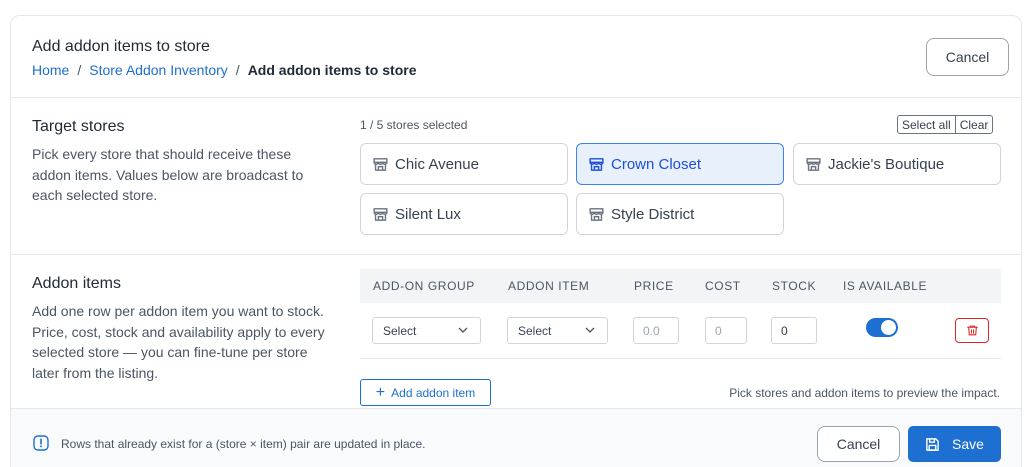 The height and width of the screenshot is (467, 1024). I want to click on page-title: Add addon items to store, so click(121, 46).